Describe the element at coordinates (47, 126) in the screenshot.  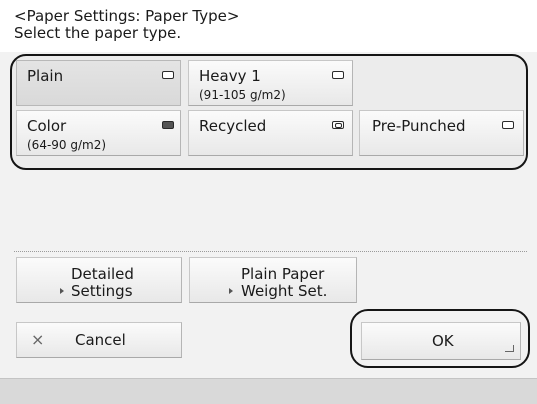
I see `paper-type-label: Color` at that location.